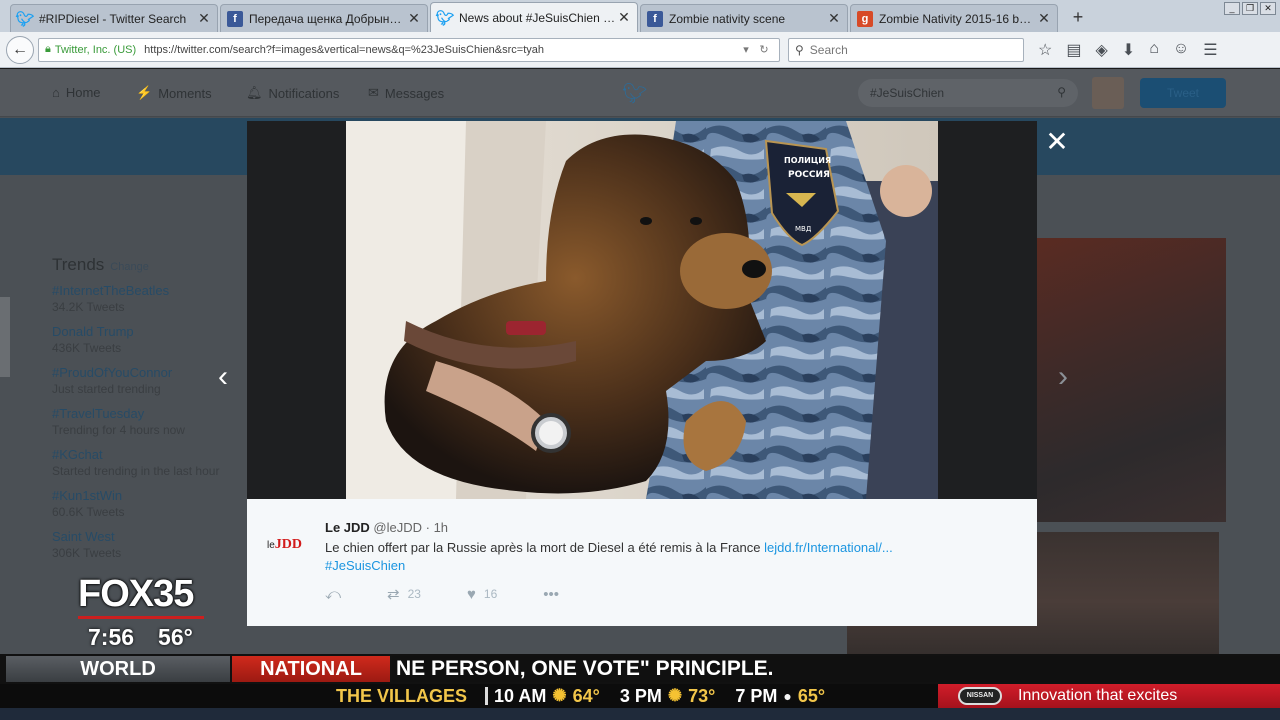 This screenshot has width=1280, height=720. What do you see at coordinates (954, 18) in the screenshot?
I see `tab-zombie-nativity-2015: g Zombie Nativity 2015-16 by A... ✕` at bounding box center [954, 18].